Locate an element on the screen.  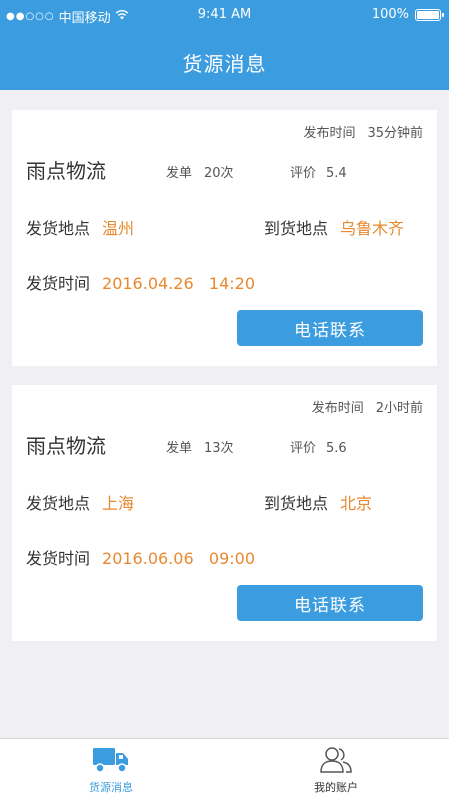
tab-my-account: 我的账户 is located at coordinates (336, 770).